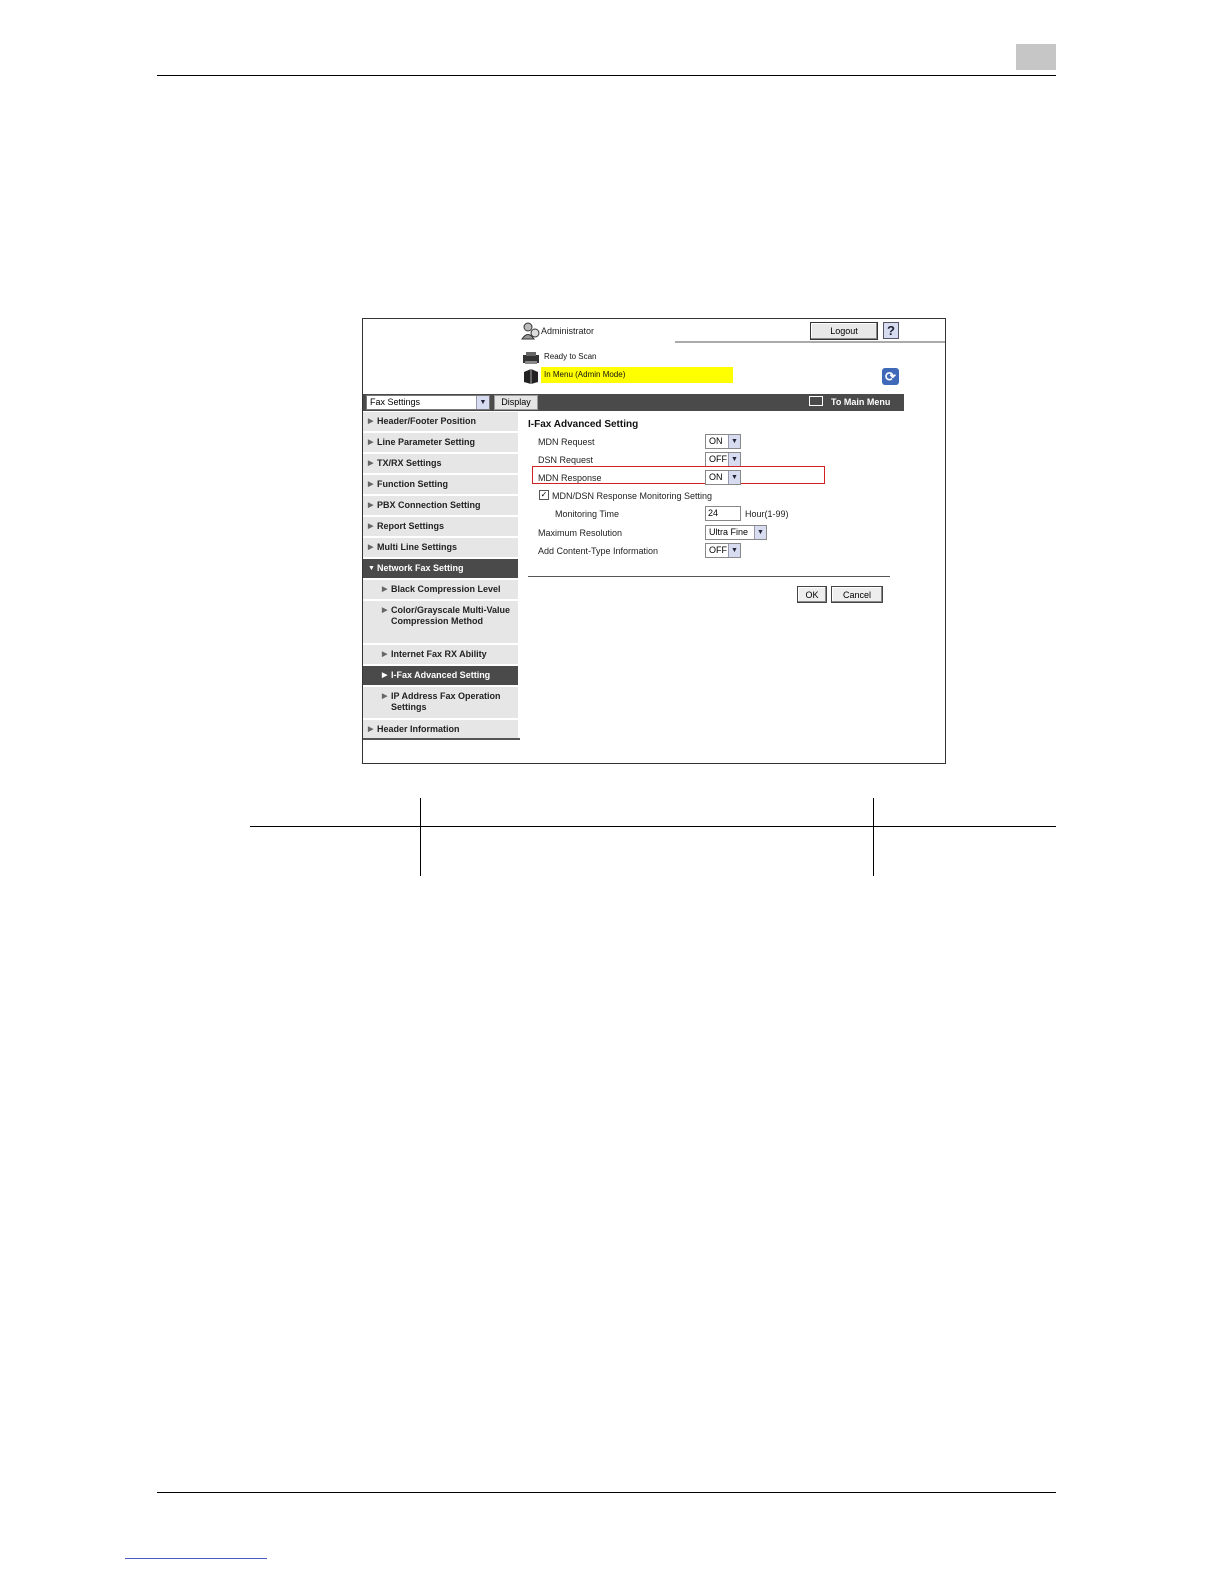 This screenshot has height=1584, width=1224. Describe the element at coordinates (428, 402) in the screenshot. I see `category-select: Fax Settings ▼` at that location.